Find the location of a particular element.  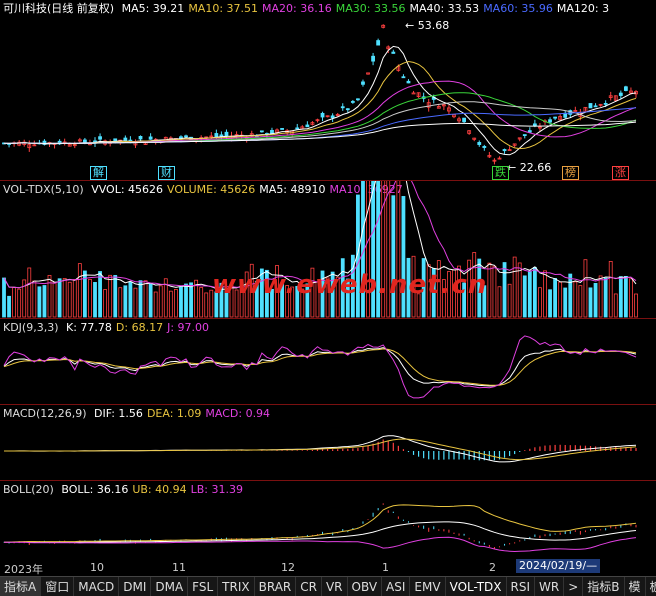

tab-emv: EMV is located at coordinates (428, 586).